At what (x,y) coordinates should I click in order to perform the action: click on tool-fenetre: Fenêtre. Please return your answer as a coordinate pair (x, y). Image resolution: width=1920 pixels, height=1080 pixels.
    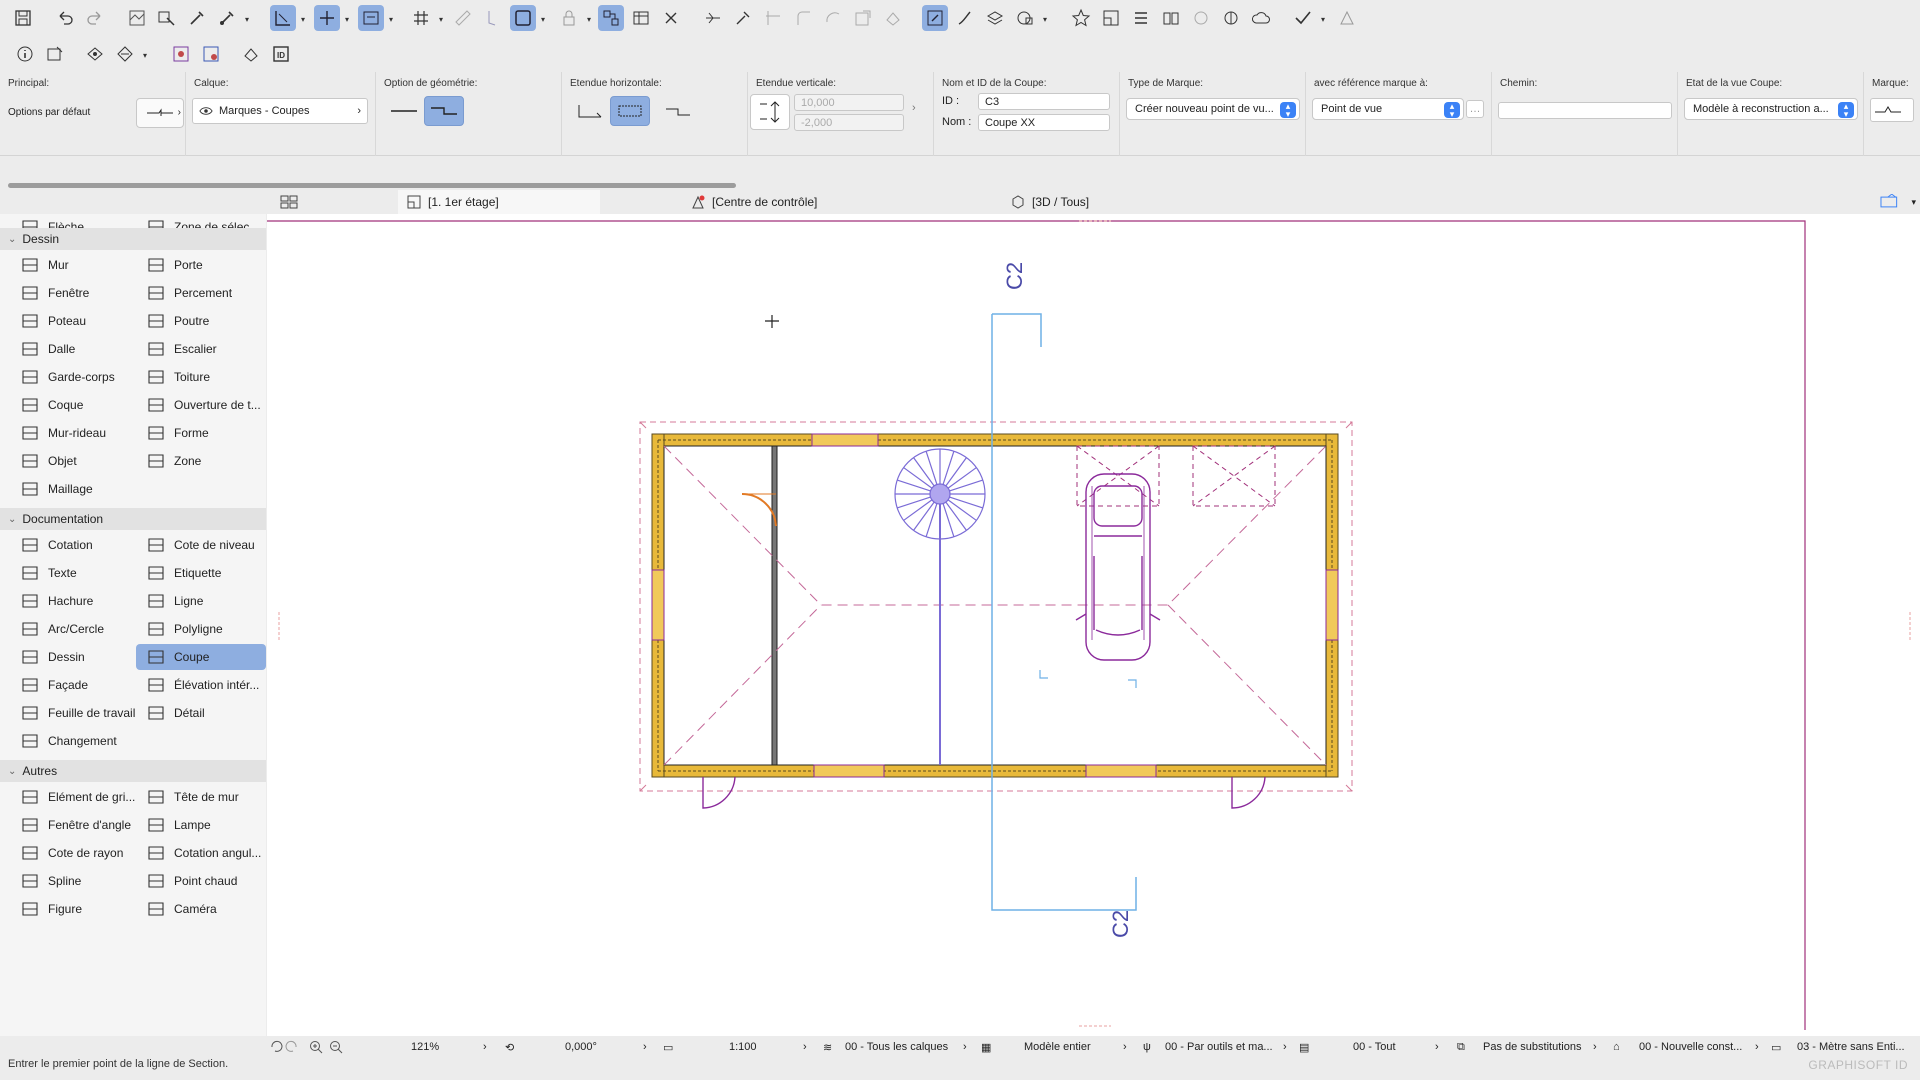
    Looking at the image, I should click on (75, 293).